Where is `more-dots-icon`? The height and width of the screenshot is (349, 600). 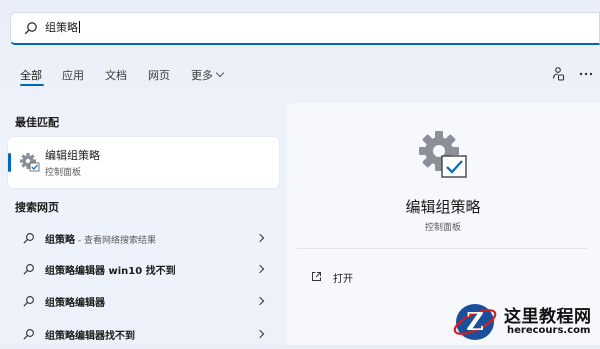
more-dots-icon is located at coordinates (586, 74).